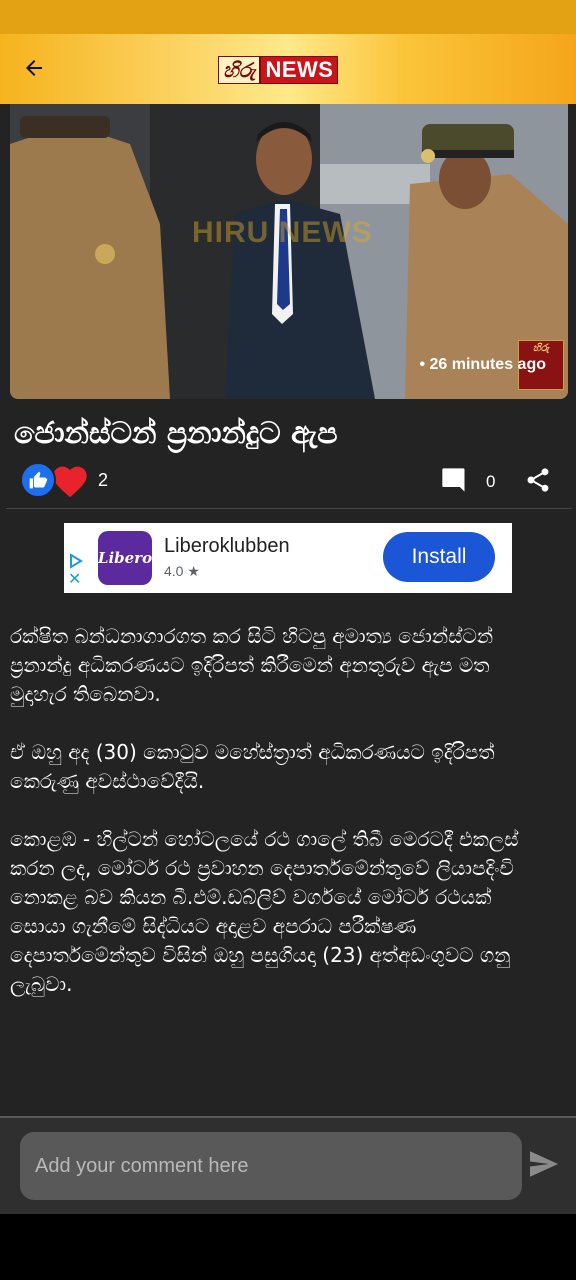 This screenshot has height=1280, width=576. Describe the element at coordinates (288, 17) in the screenshot. I see `status-bar` at that location.